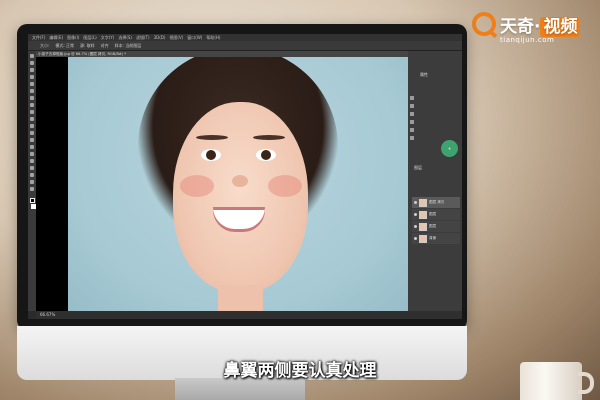 The width and height of the screenshot is (600, 400). What do you see at coordinates (89, 37) in the screenshot?
I see `menu-item-layer: 图层(L)` at bounding box center [89, 37].